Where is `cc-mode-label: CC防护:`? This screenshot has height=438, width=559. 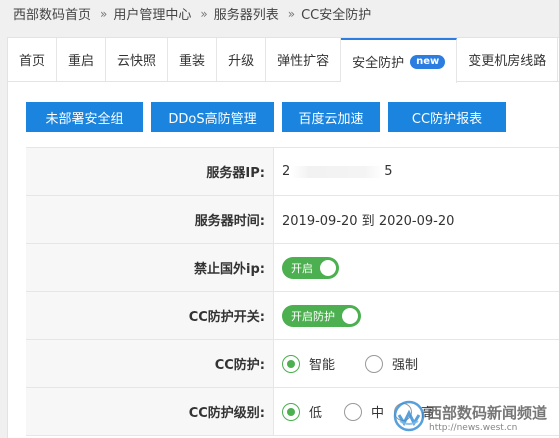 cc-mode-label: CC防护: is located at coordinates (150, 363).